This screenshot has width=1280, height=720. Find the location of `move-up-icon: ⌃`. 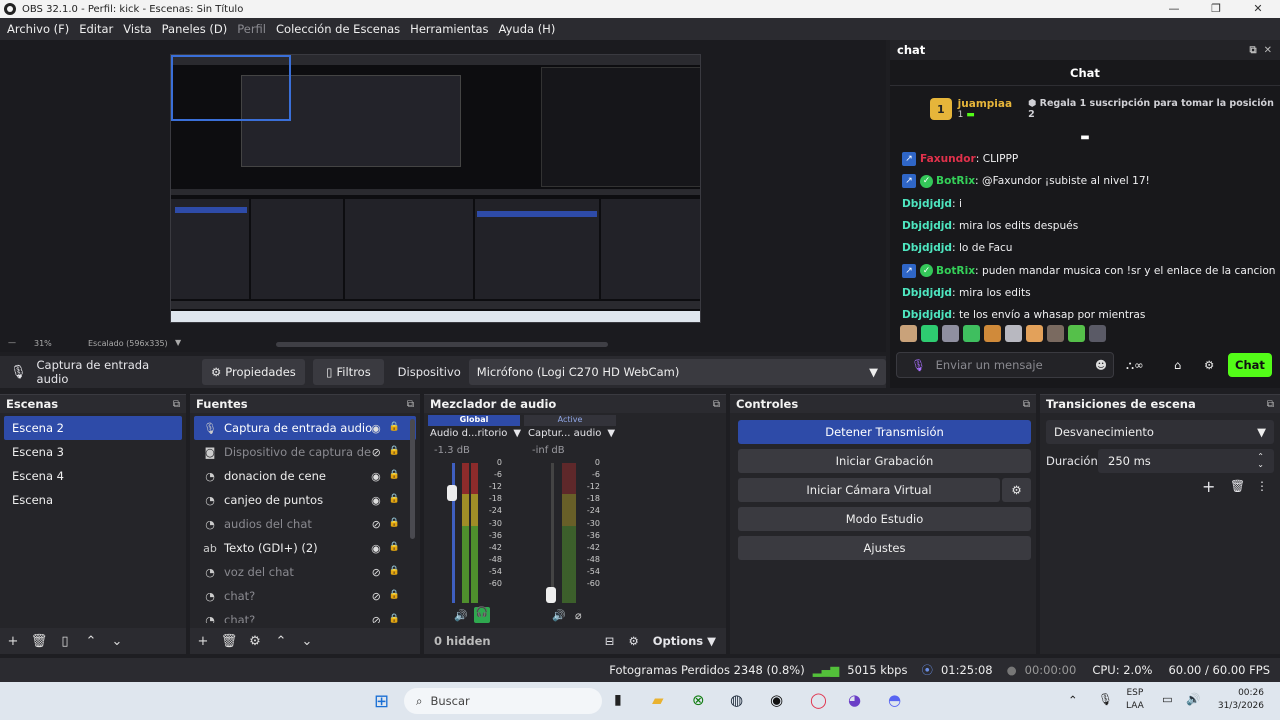

move-up-icon: ⌃ is located at coordinates (91, 641).